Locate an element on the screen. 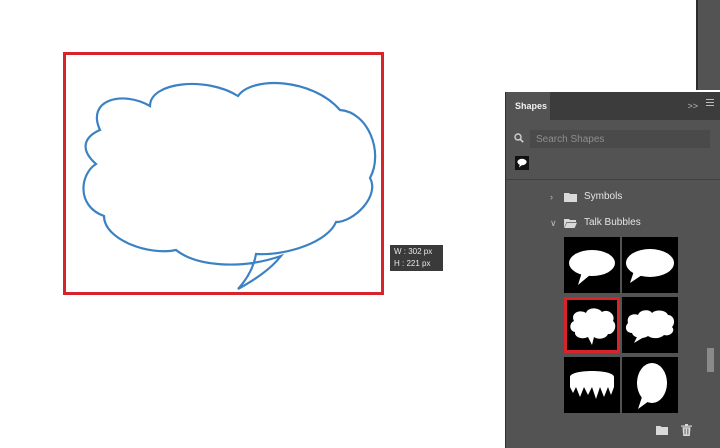 This screenshot has height=448, width=720. shape-thumb-oval-bubble is located at coordinates (592, 265).